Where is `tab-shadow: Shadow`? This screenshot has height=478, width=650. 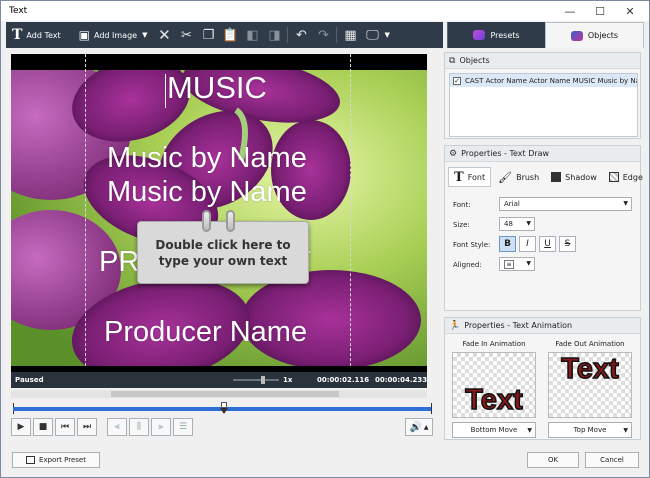
tab-shadow: Shadow is located at coordinates (574, 177).